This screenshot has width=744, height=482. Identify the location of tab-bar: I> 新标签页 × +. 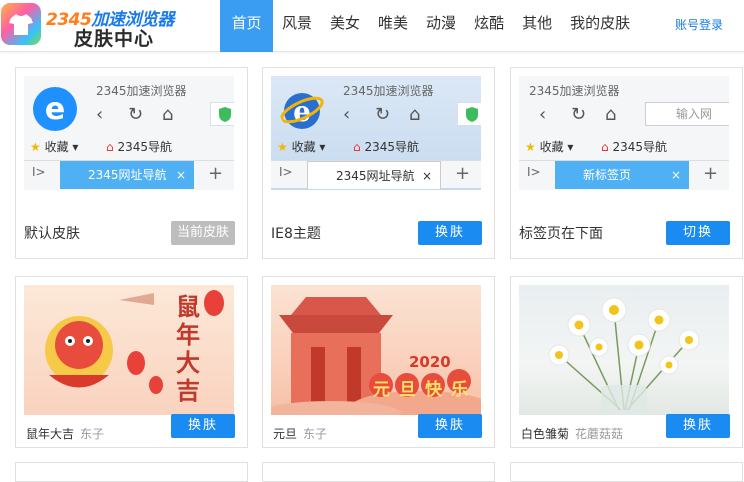
(624, 174).